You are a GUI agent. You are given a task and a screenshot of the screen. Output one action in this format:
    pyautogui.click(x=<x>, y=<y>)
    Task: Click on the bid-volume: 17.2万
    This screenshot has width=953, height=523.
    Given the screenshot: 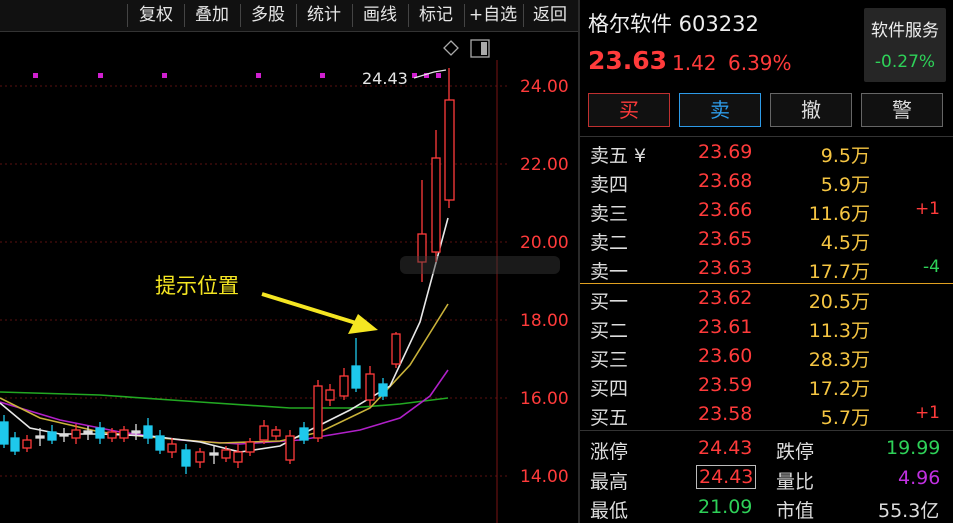 What is the action you would take?
    pyautogui.click(x=839, y=389)
    